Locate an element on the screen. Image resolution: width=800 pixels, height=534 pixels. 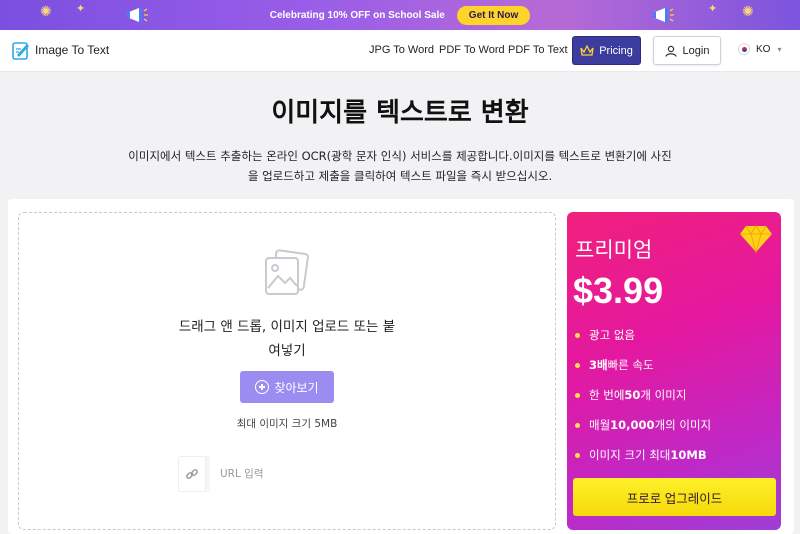
login-button: Login is located at coordinates (687, 50).